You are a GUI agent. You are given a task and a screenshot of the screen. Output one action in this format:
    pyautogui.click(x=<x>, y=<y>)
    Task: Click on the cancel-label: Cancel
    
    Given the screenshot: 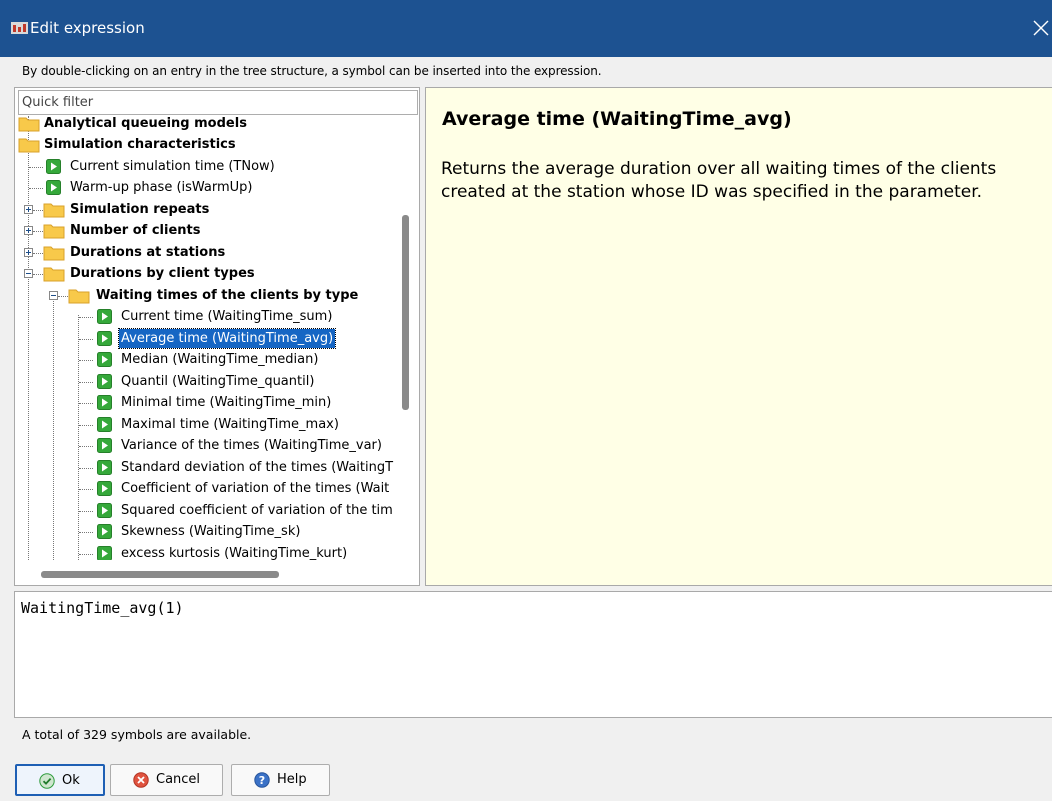 What is the action you would take?
    pyautogui.click(x=178, y=779)
    